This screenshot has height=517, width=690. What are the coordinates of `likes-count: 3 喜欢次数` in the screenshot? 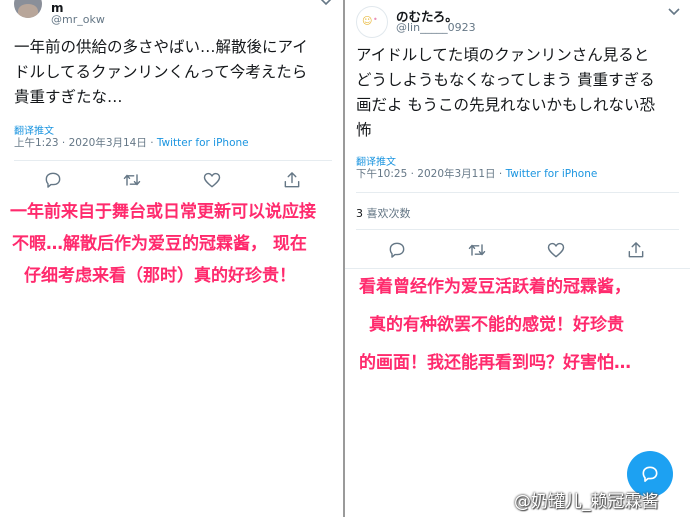 It's located at (383, 213).